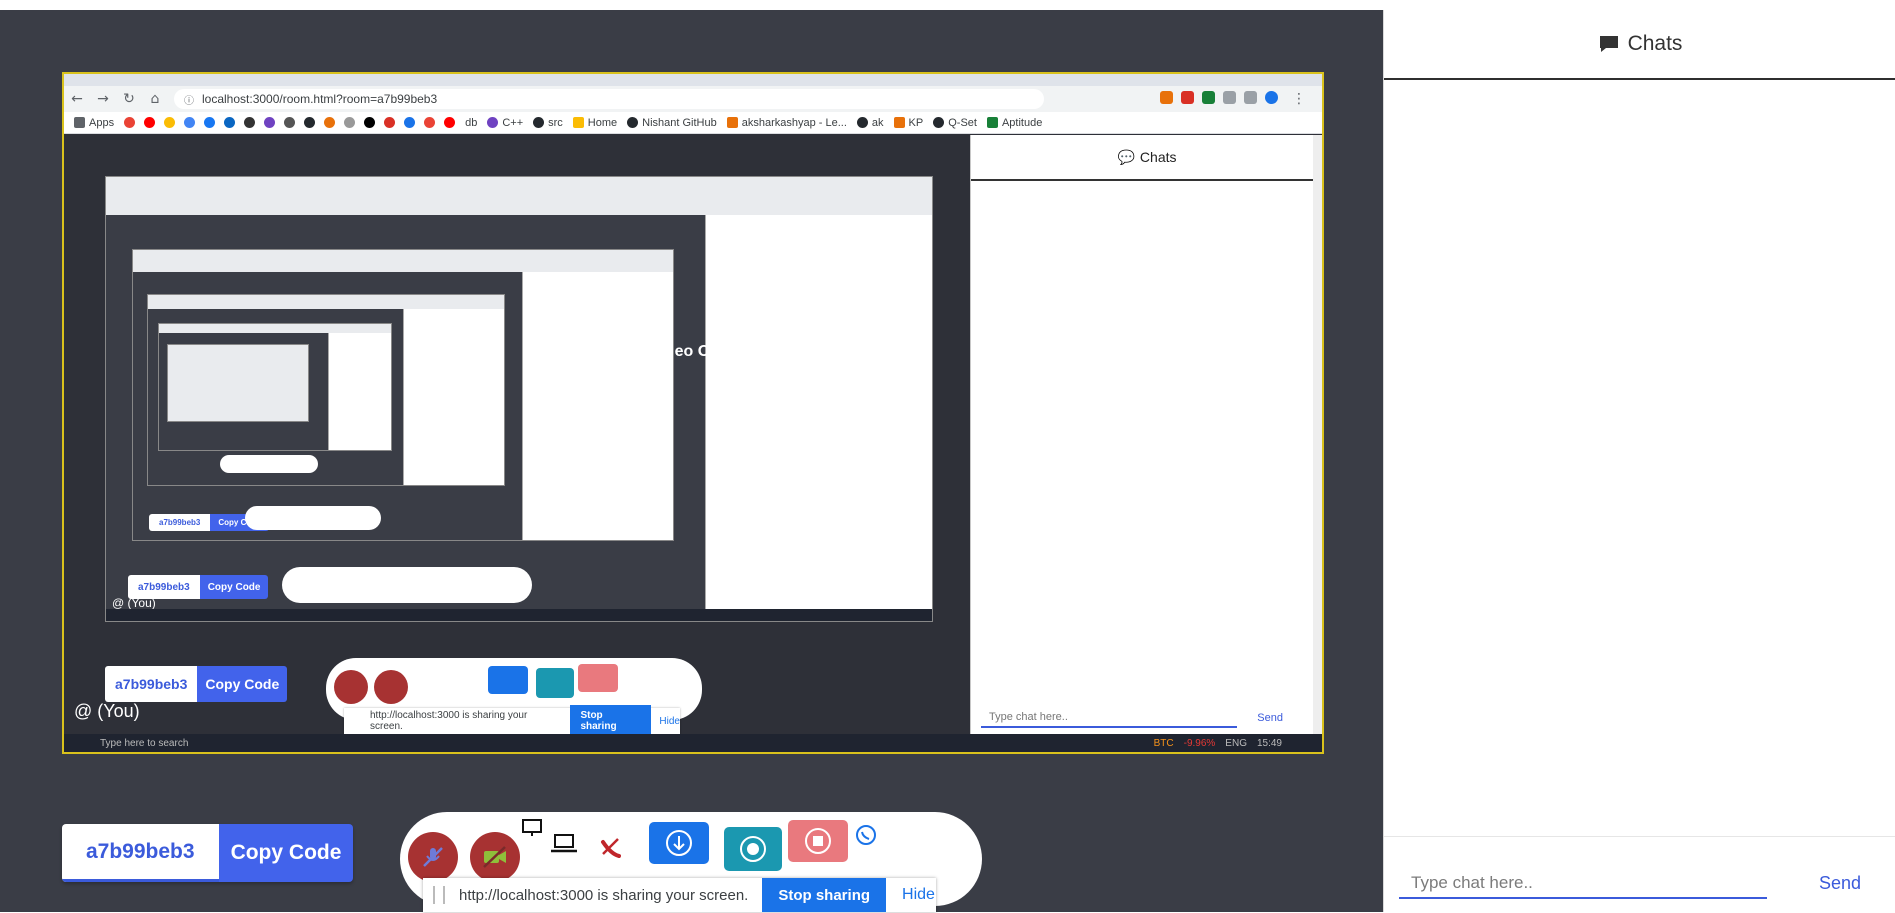 The image size is (1895, 913). Describe the element at coordinates (1241, 99) in the screenshot. I see `extension-icons: ⋮` at that location.